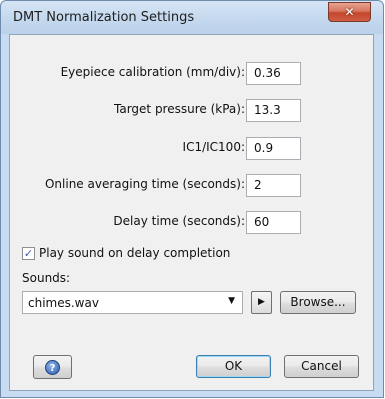  Describe the element at coordinates (63, 303) in the screenshot. I see `sounds-selected-value: chimes.wav` at that location.